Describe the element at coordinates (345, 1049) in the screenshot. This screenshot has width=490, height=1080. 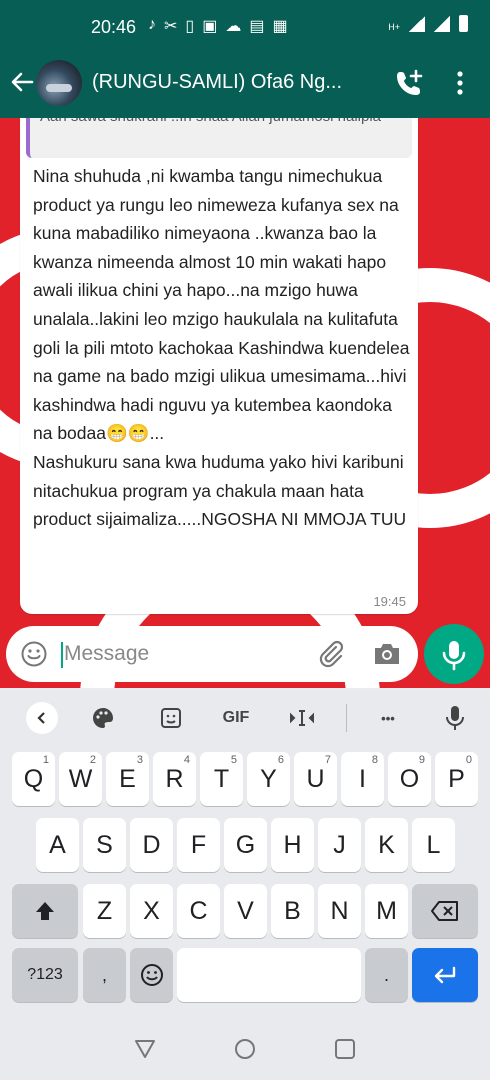
I see `recents-square-icon` at that location.